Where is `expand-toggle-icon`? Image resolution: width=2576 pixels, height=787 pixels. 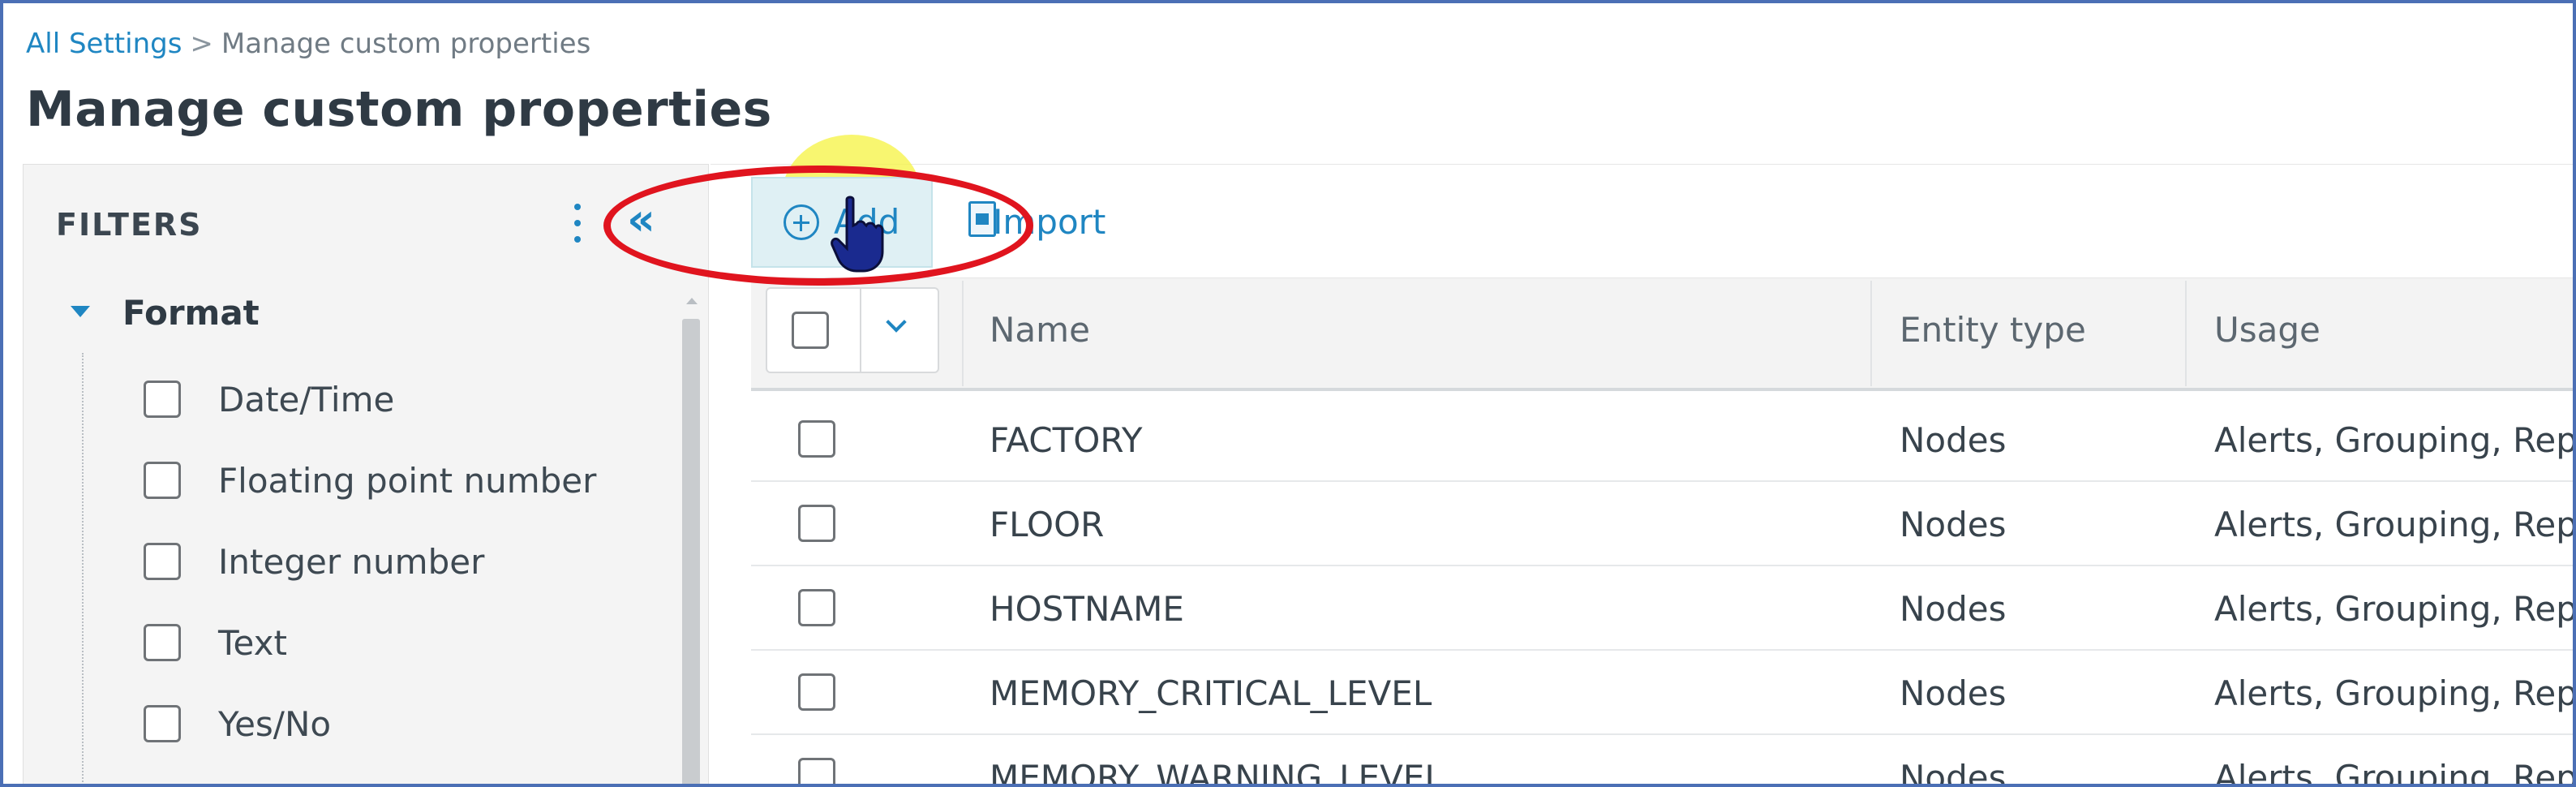
expand-toggle-icon is located at coordinates (81, 312).